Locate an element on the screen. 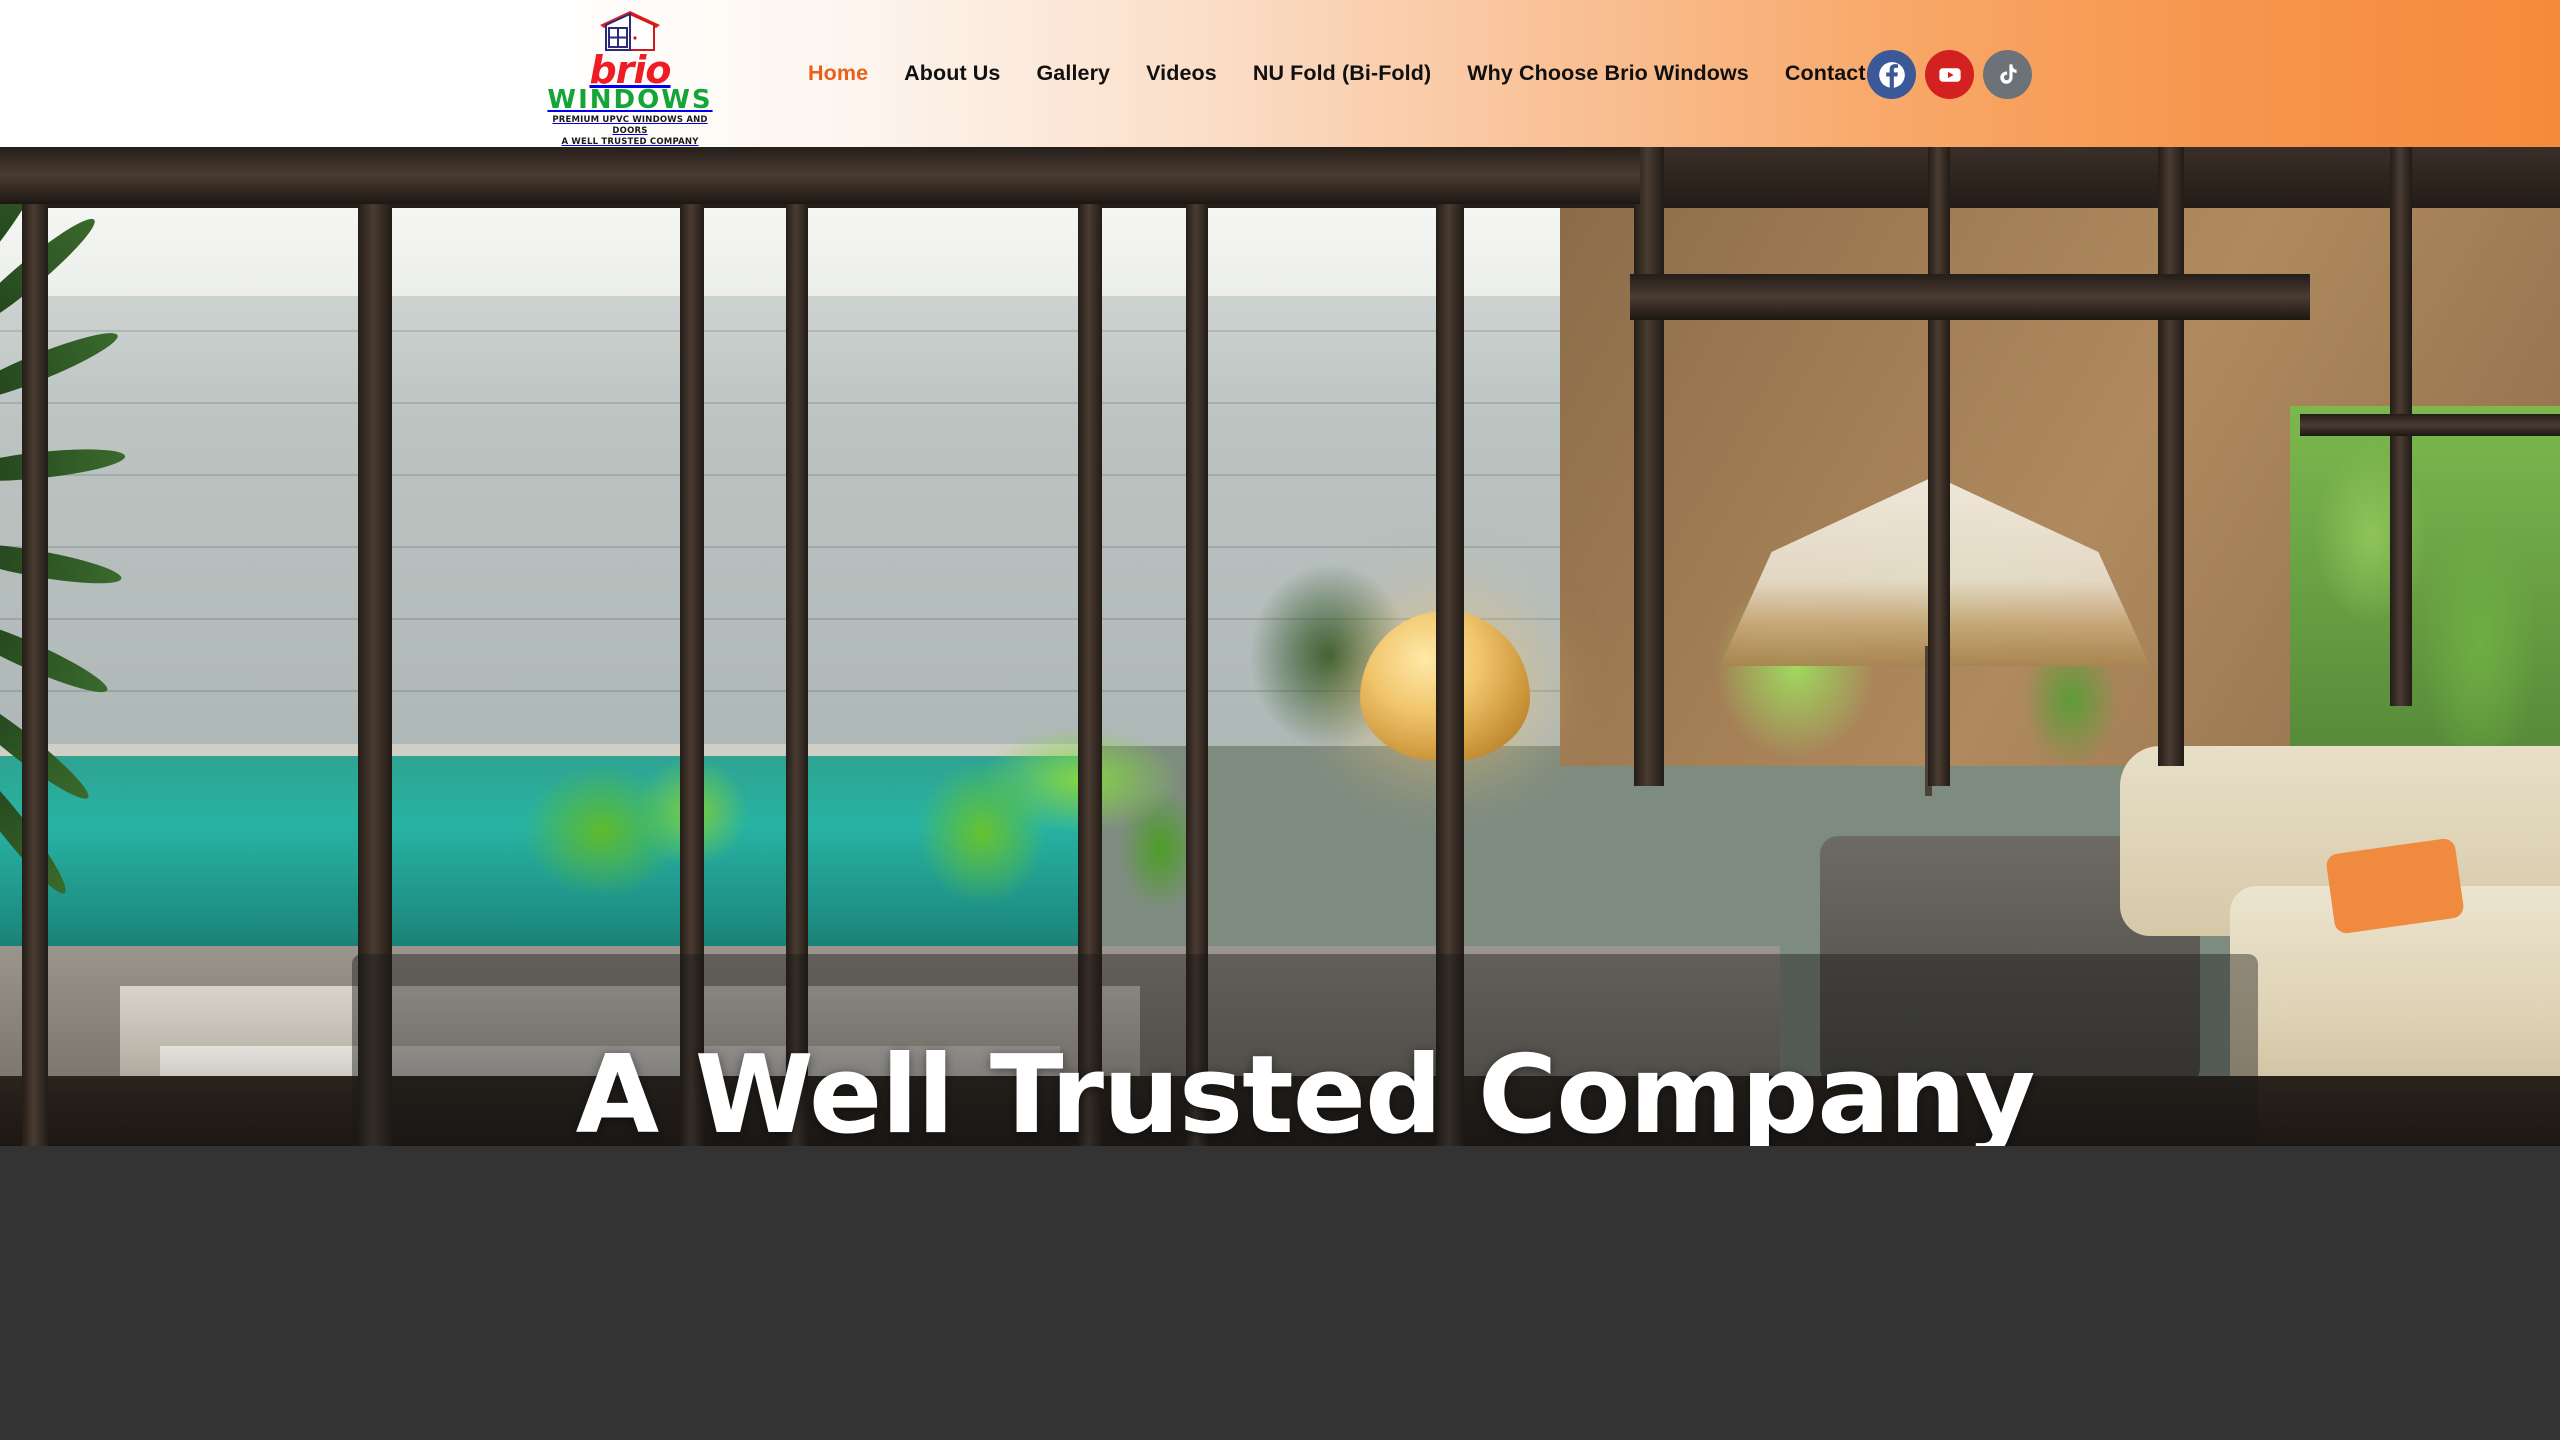  logo-brand-subtext: WINDOWS is located at coordinates (630, 100).